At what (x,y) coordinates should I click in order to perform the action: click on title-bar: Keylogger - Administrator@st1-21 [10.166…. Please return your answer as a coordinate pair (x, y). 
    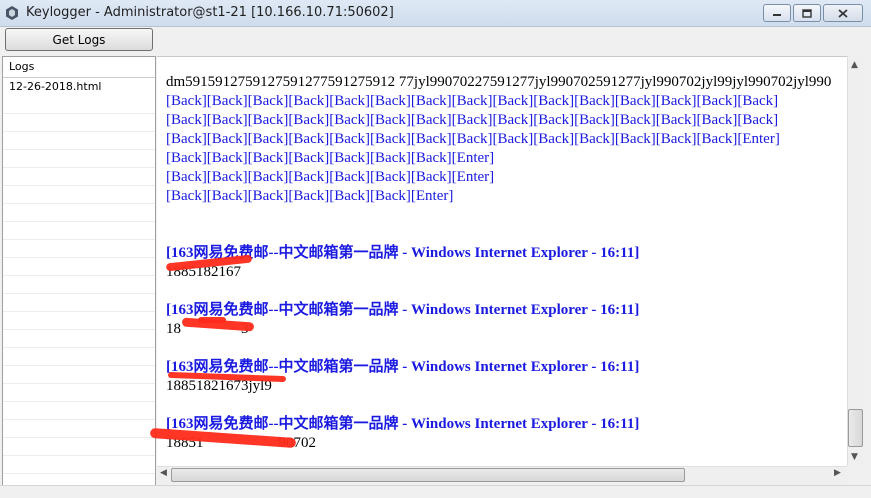
    Looking at the image, I should click on (435, 13).